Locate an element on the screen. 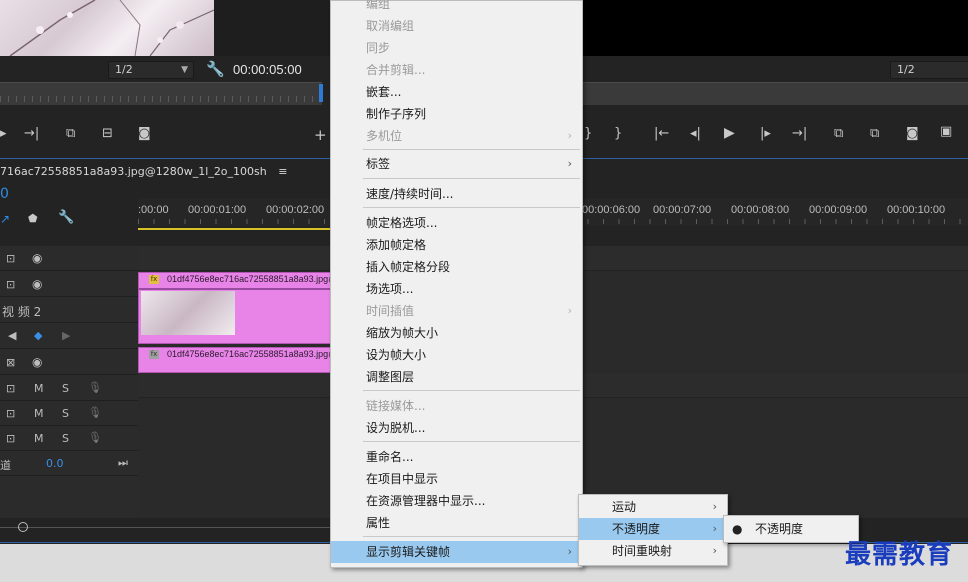 This screenshot has width=968, height=582. go-to-out-icon: →| is located at coordinates (31, 133).